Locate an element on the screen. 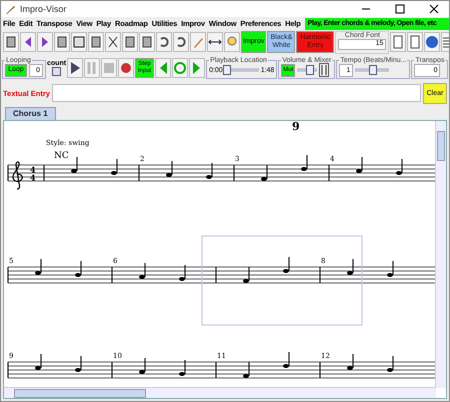 Image resolution: width=450 pixels, height=402 pixels. redo-button is located at coordinates (164, 42).